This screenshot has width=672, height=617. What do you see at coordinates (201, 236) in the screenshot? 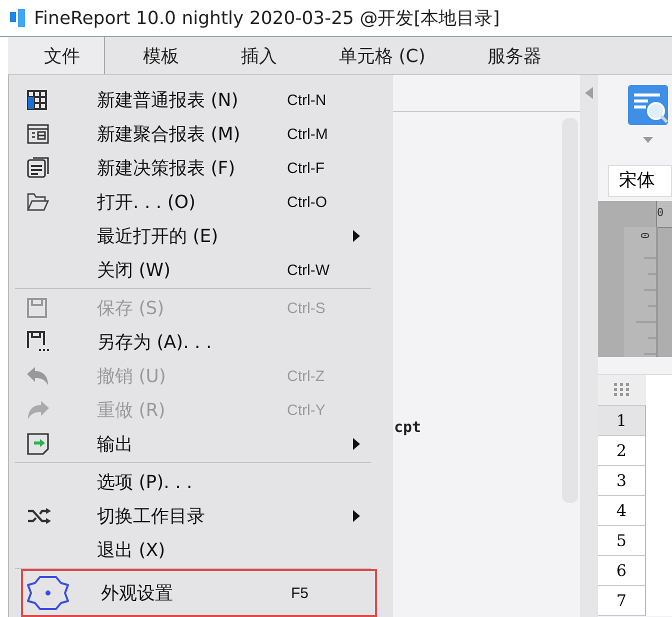
I see `menu-item: 最近打开的 (E)` at bounding box center [201, 236].